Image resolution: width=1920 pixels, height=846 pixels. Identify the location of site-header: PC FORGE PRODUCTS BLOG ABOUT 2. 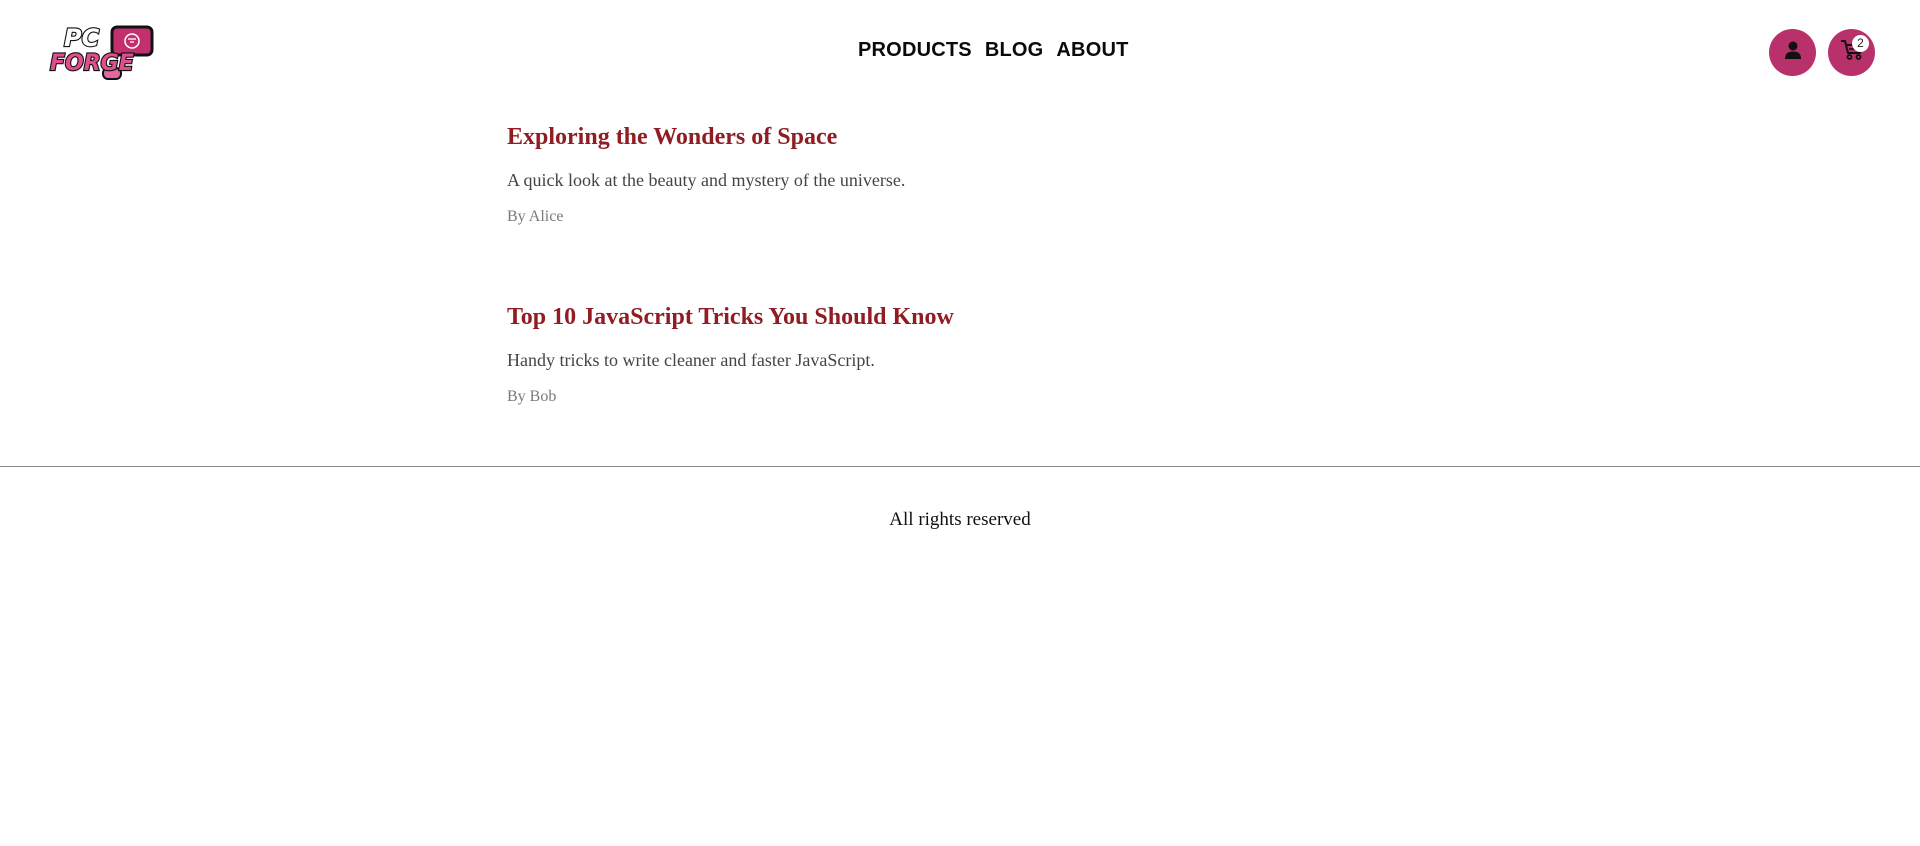
(960, 52).